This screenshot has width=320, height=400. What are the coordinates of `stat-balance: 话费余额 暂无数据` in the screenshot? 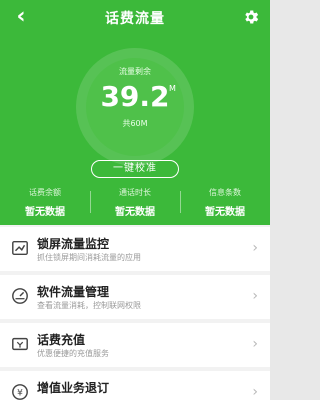 It's located at (45, 202).